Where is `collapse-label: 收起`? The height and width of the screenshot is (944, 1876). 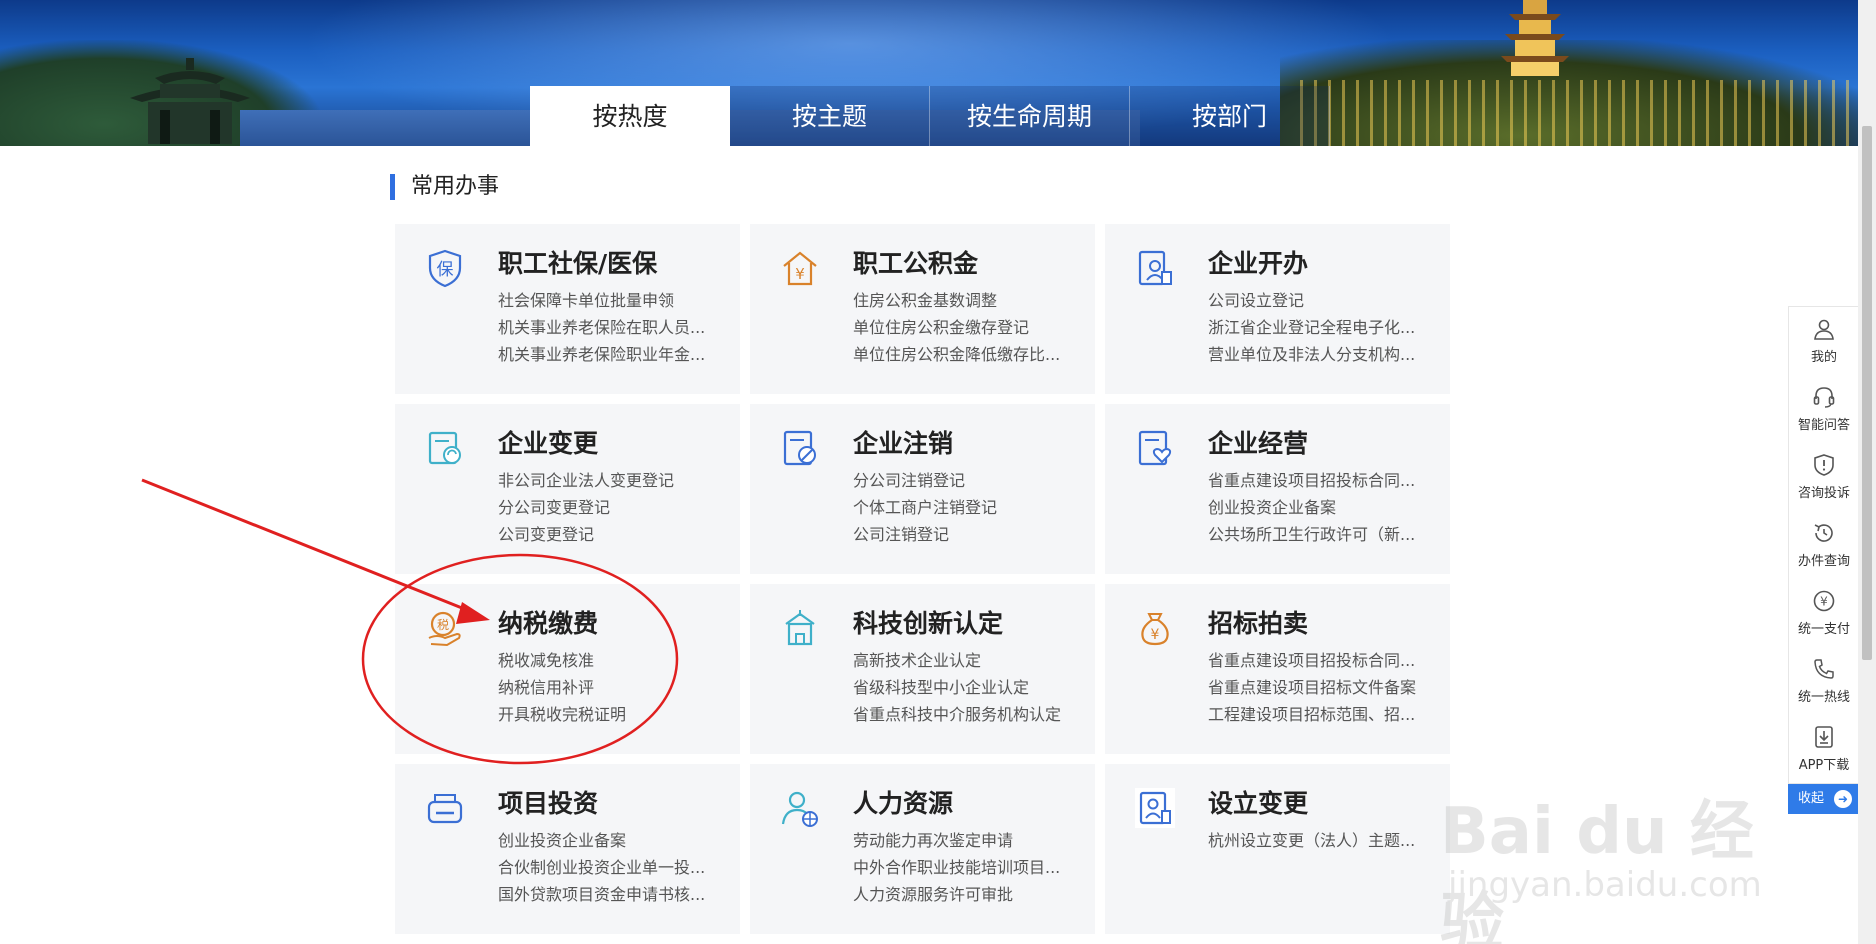
collapse-label: 收起 is located at coordinates (1811, 798).